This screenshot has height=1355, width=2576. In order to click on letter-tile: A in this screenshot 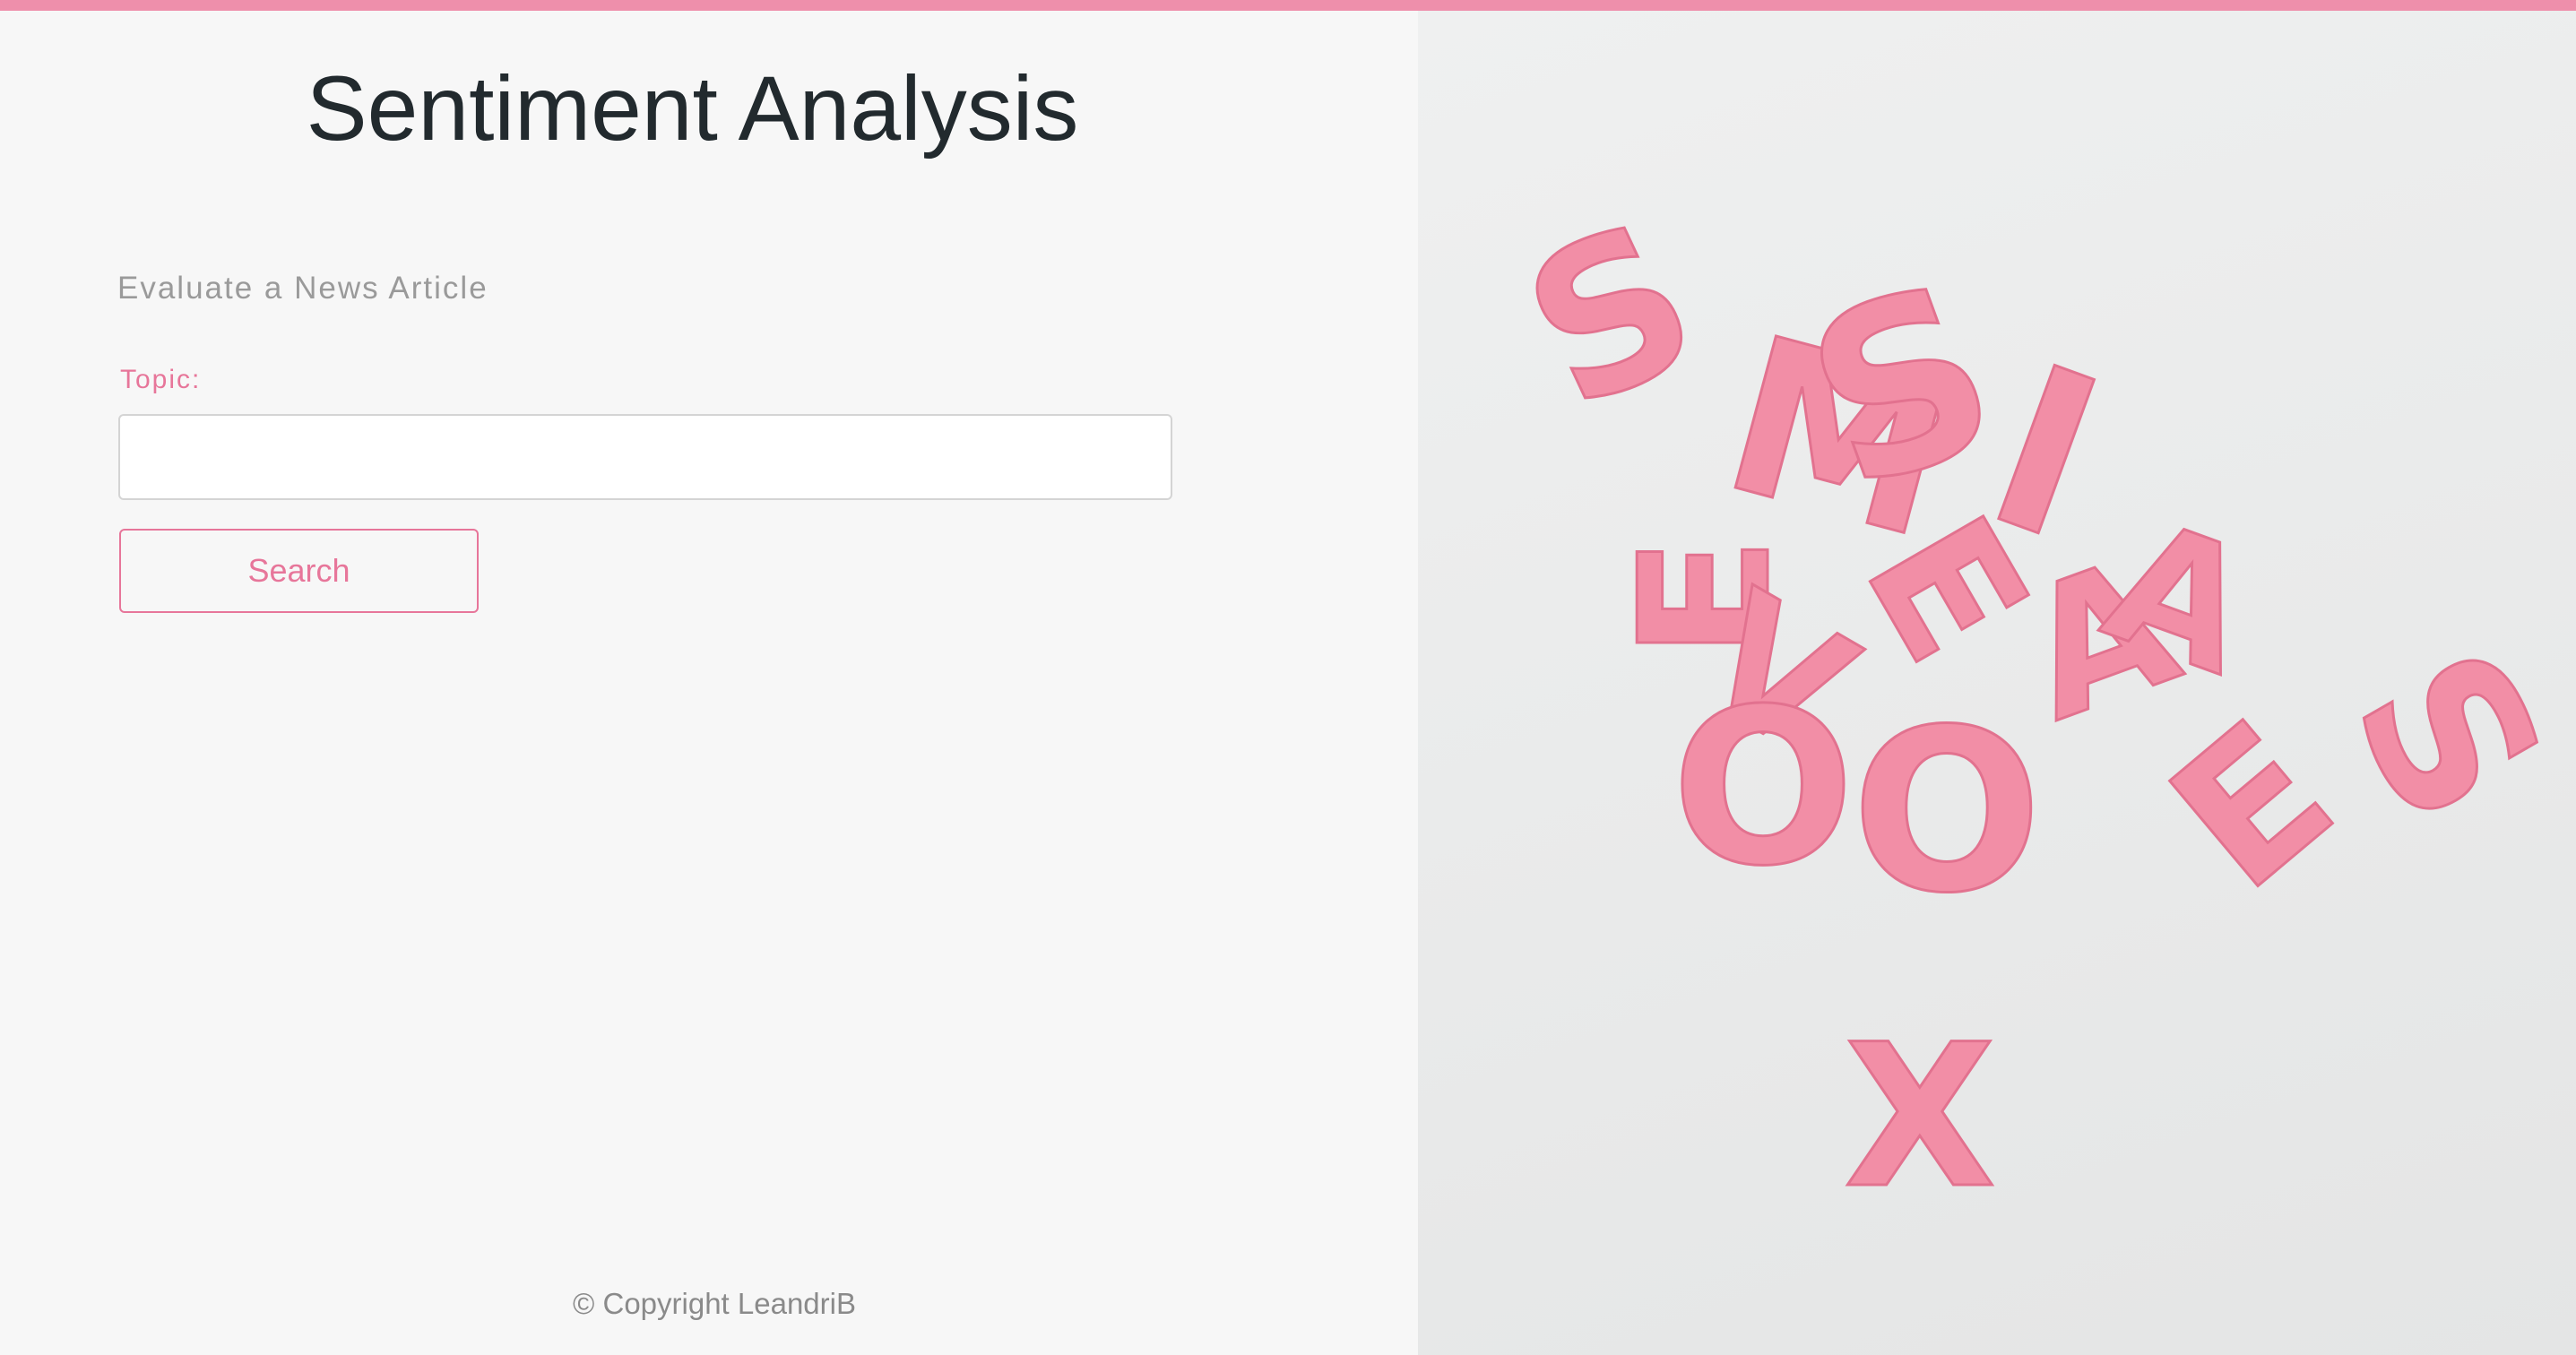, I will do `click(2180, 596)`.